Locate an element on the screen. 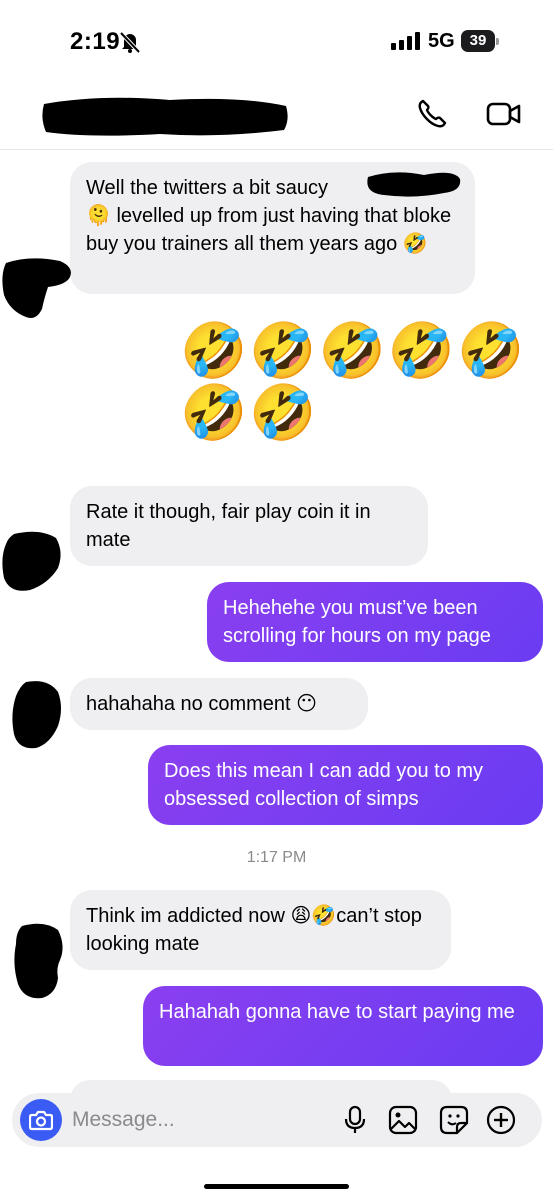  emoji-message: 🤣🤣🤣🤣🤣🤣🤣 is located at coordinates (365, 382).